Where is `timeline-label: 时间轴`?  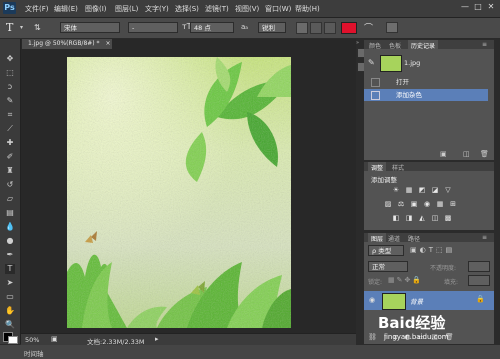 timeline-label: 时间轴 is located at coordinates (34, 353).